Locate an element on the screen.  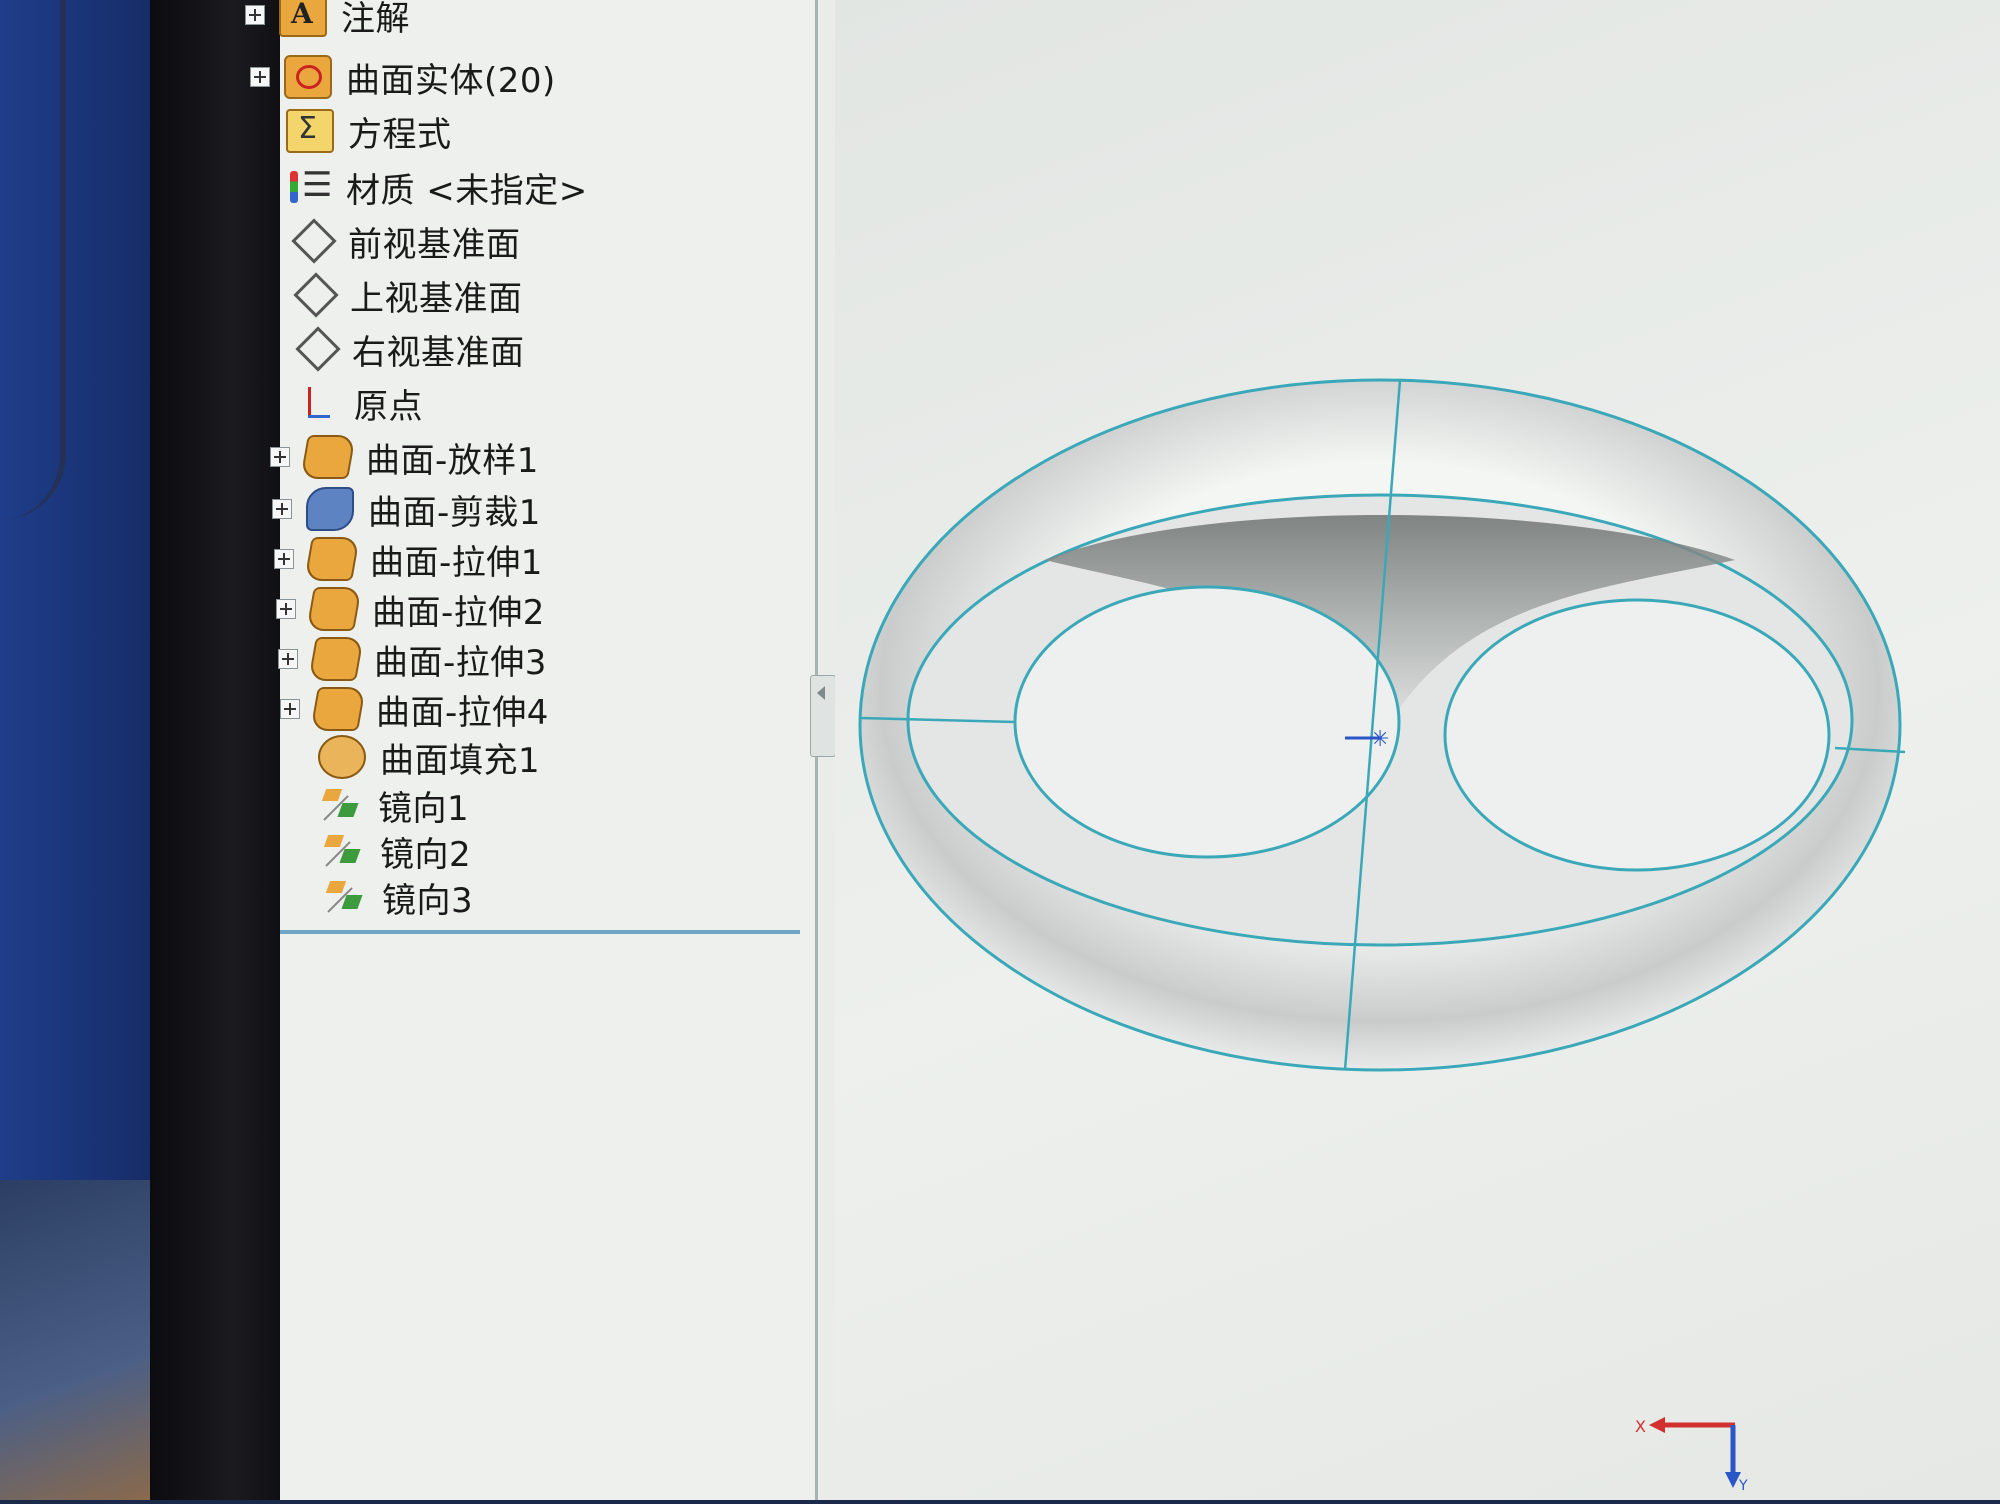
chevron-left-icon is located at coordinates (821, 693).